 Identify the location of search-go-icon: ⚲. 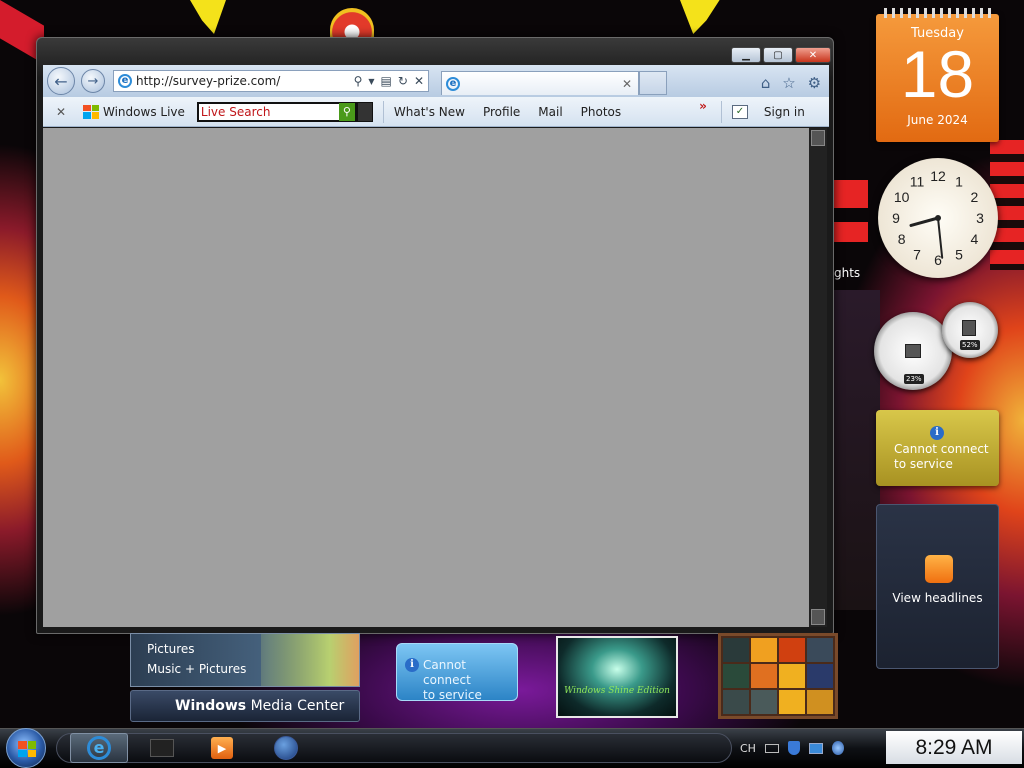
(346, 111).